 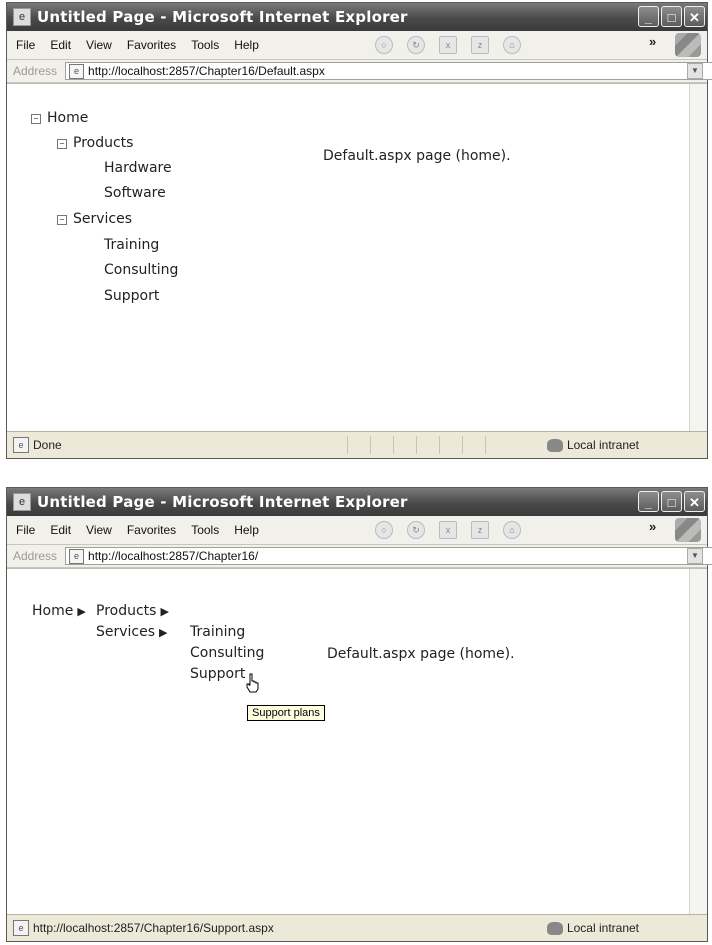 What do you see at coordinates (227, 653) in the screenshot?
I see `menu-item-consulting: Consulting` at bounding box center [227, 653].